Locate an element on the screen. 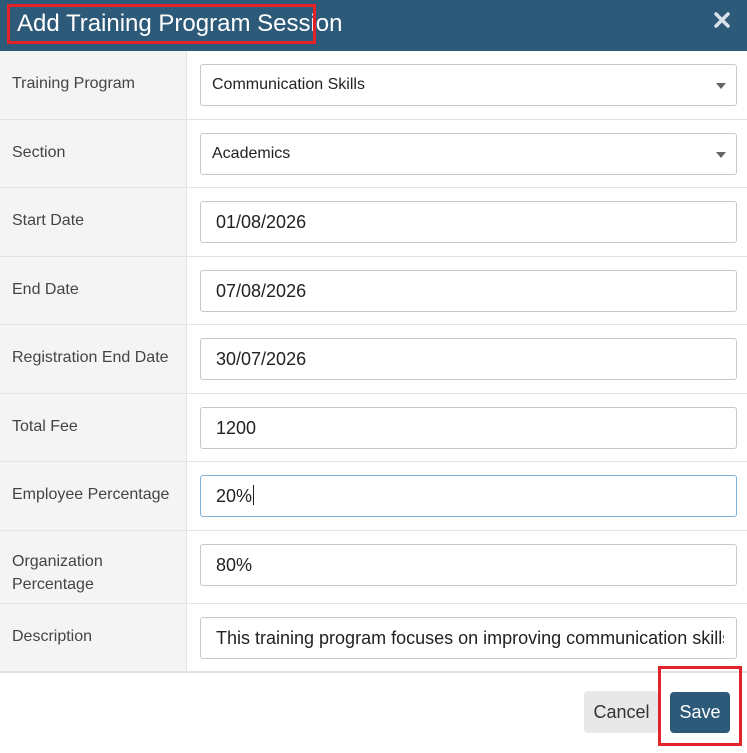 The image size is (747, 753). form-row-start-date: Start Date 01/08/2026 is located at coordinates (373, 222).